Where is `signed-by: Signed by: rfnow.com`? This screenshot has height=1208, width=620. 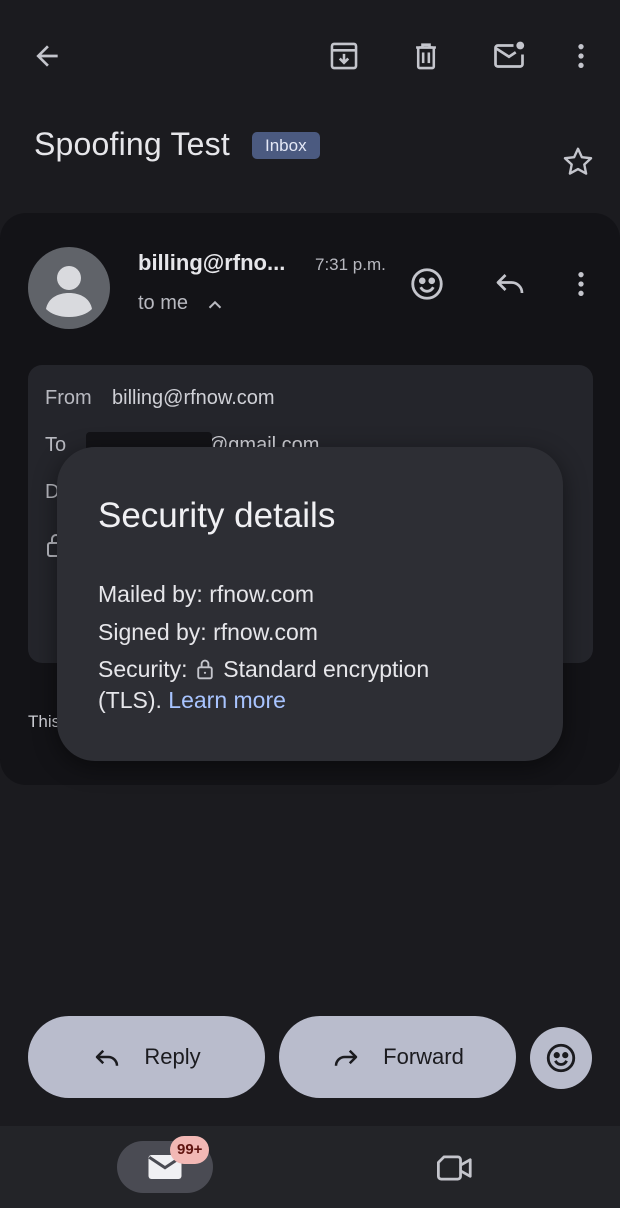 signed-by: Signed by: rfnow.com is located at coordinates (208, 632).